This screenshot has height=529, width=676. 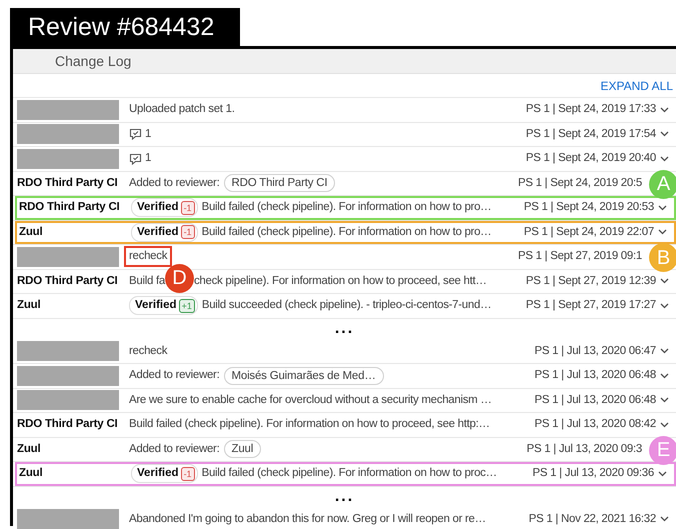 What do you see at coordinates (580, 256) in the screenshot?
I see `timestamp: PS 1 | Sept 27, 2019 09:1` at bounding box center [580, 256].